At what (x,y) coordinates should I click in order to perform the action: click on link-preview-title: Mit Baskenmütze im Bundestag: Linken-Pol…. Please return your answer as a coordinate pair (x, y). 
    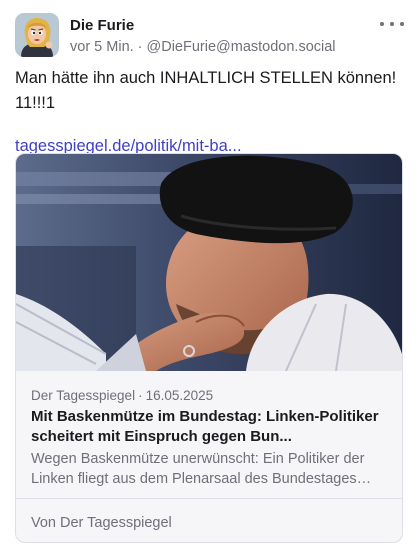
    Looking at the image, I should click on (205, 426).